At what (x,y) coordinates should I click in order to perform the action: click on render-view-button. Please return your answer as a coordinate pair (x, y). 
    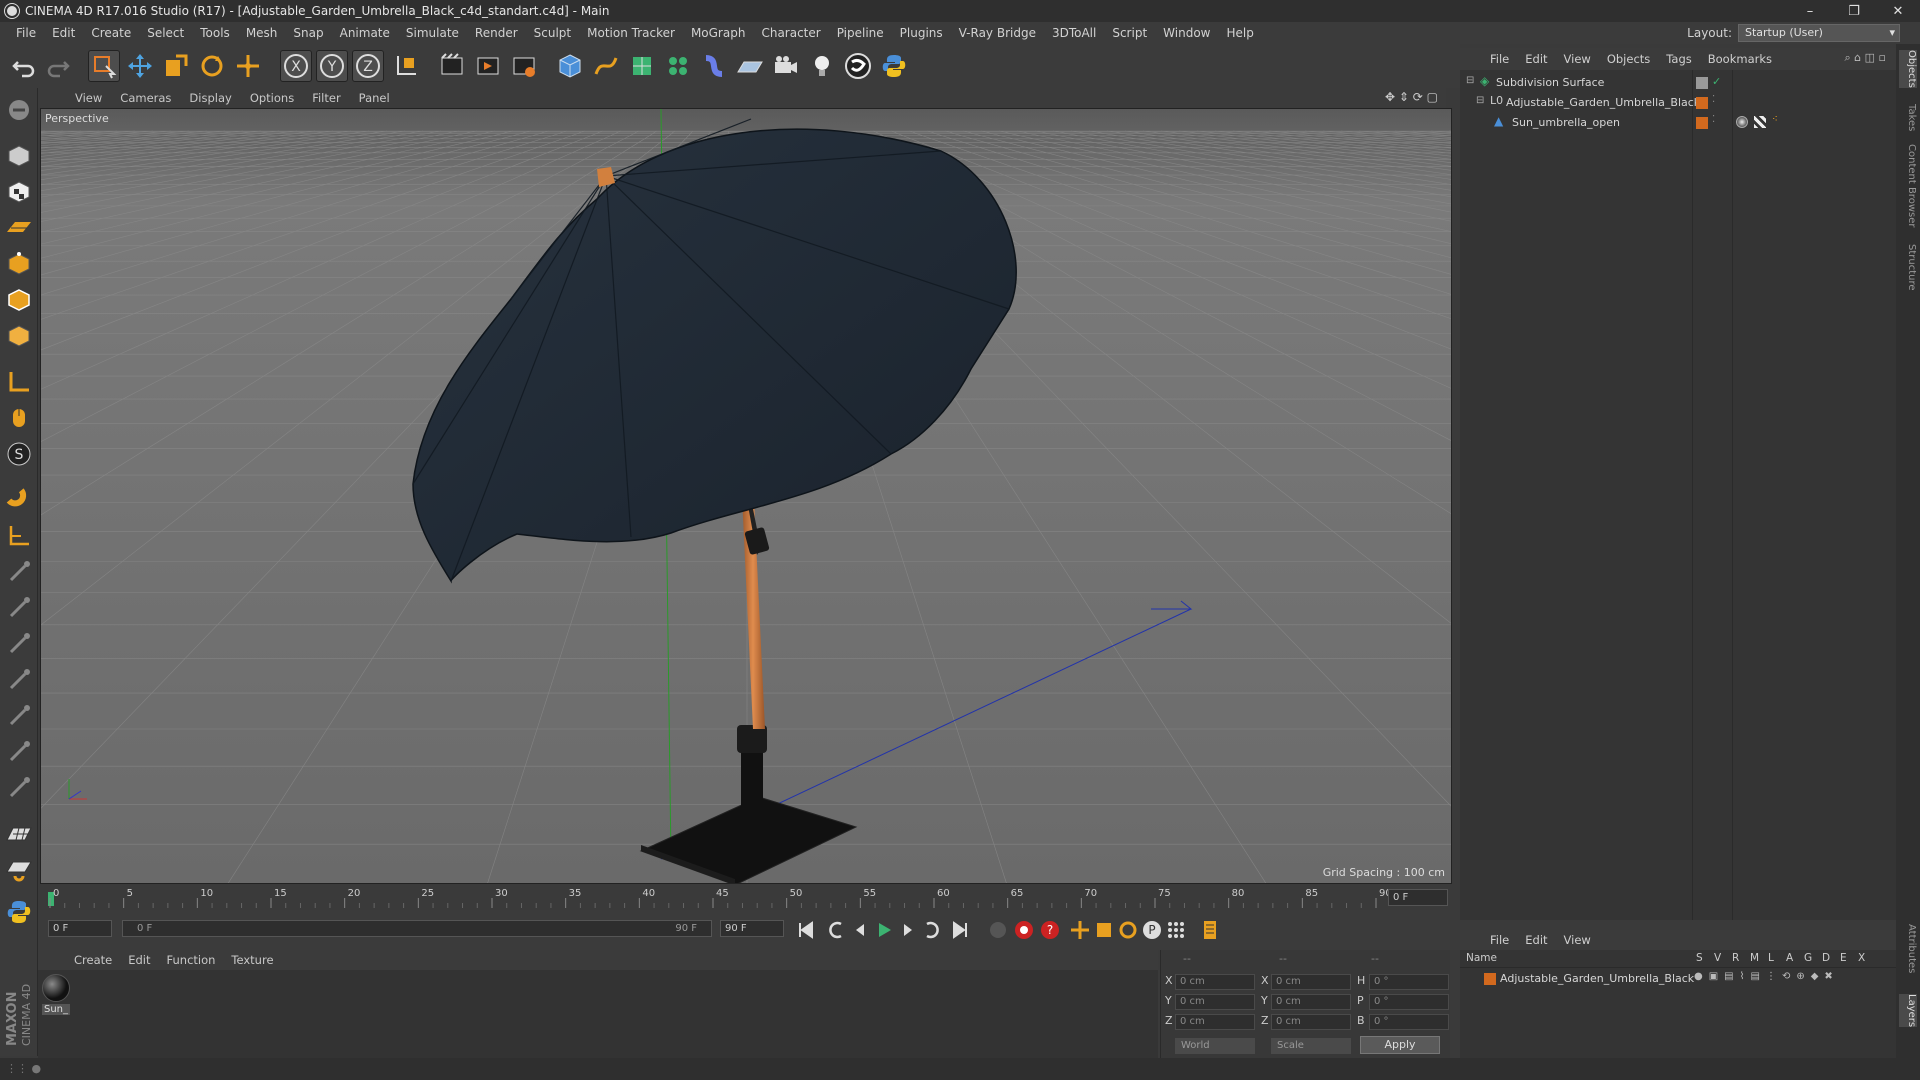
    Looking at the image, I should click on (452, 66).